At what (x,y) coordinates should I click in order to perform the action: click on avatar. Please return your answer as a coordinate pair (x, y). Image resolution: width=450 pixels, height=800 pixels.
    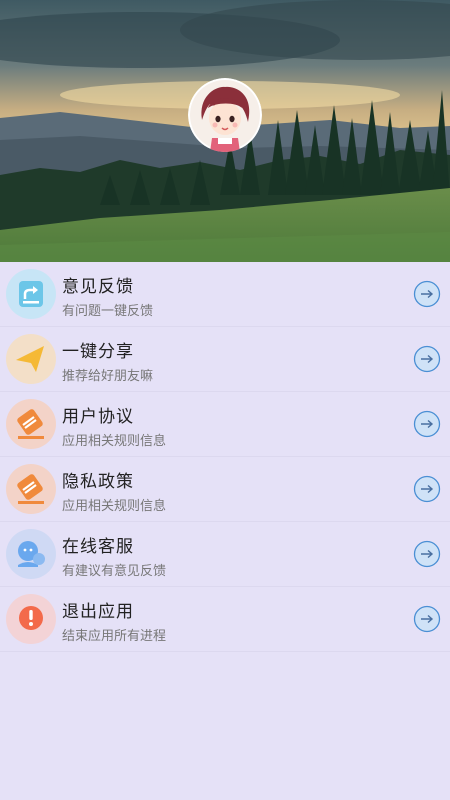
    Looking at the image, I should click on (225, 115).